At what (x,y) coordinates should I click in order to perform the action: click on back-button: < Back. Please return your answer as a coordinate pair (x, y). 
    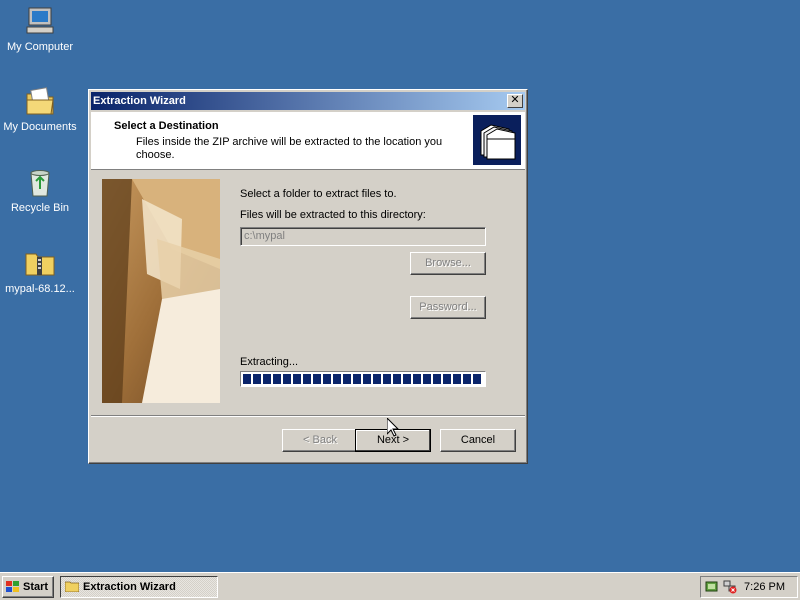
    Looking at the image, I should click on (320, 440).